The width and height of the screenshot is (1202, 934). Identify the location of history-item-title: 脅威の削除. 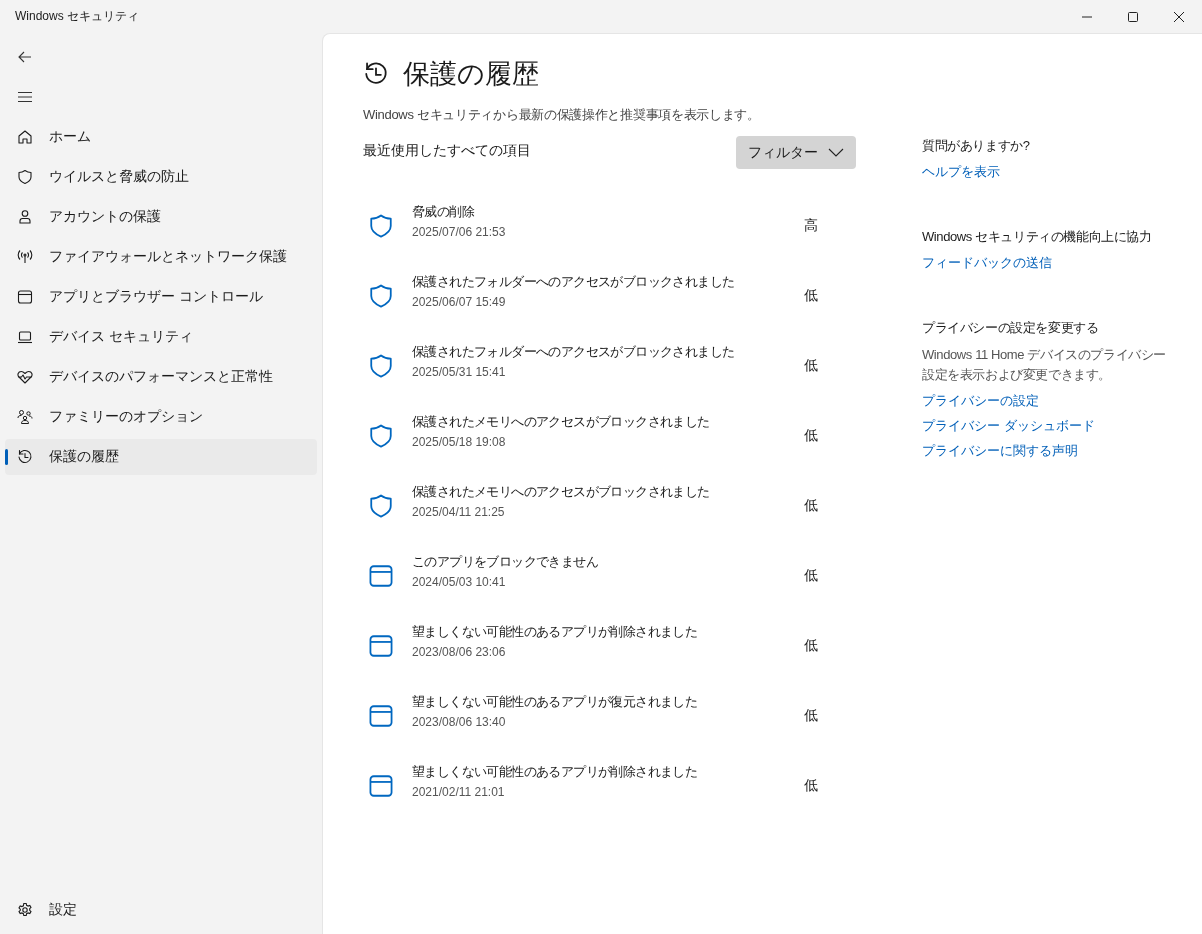
(443, 212).